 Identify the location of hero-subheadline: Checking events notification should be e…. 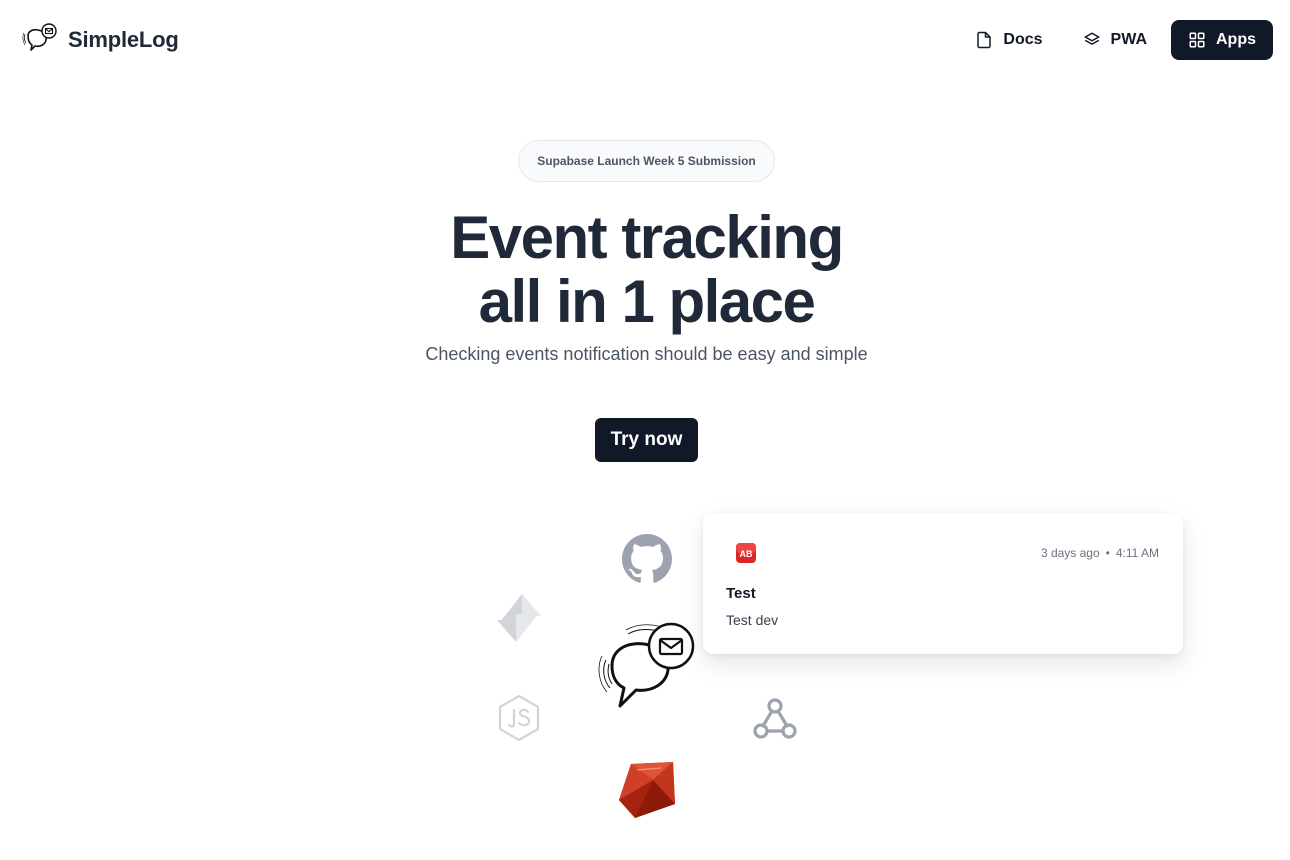
(646, 354).